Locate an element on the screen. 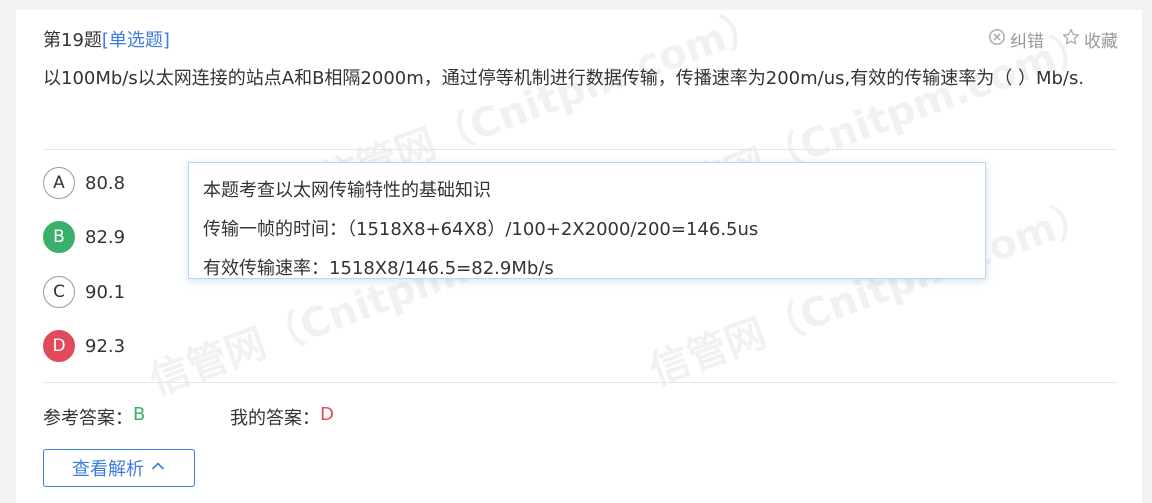 The image size is (1152, 503). answer-summary: 参考答案： B 我的答案： D is located at coordinates (188, 417).